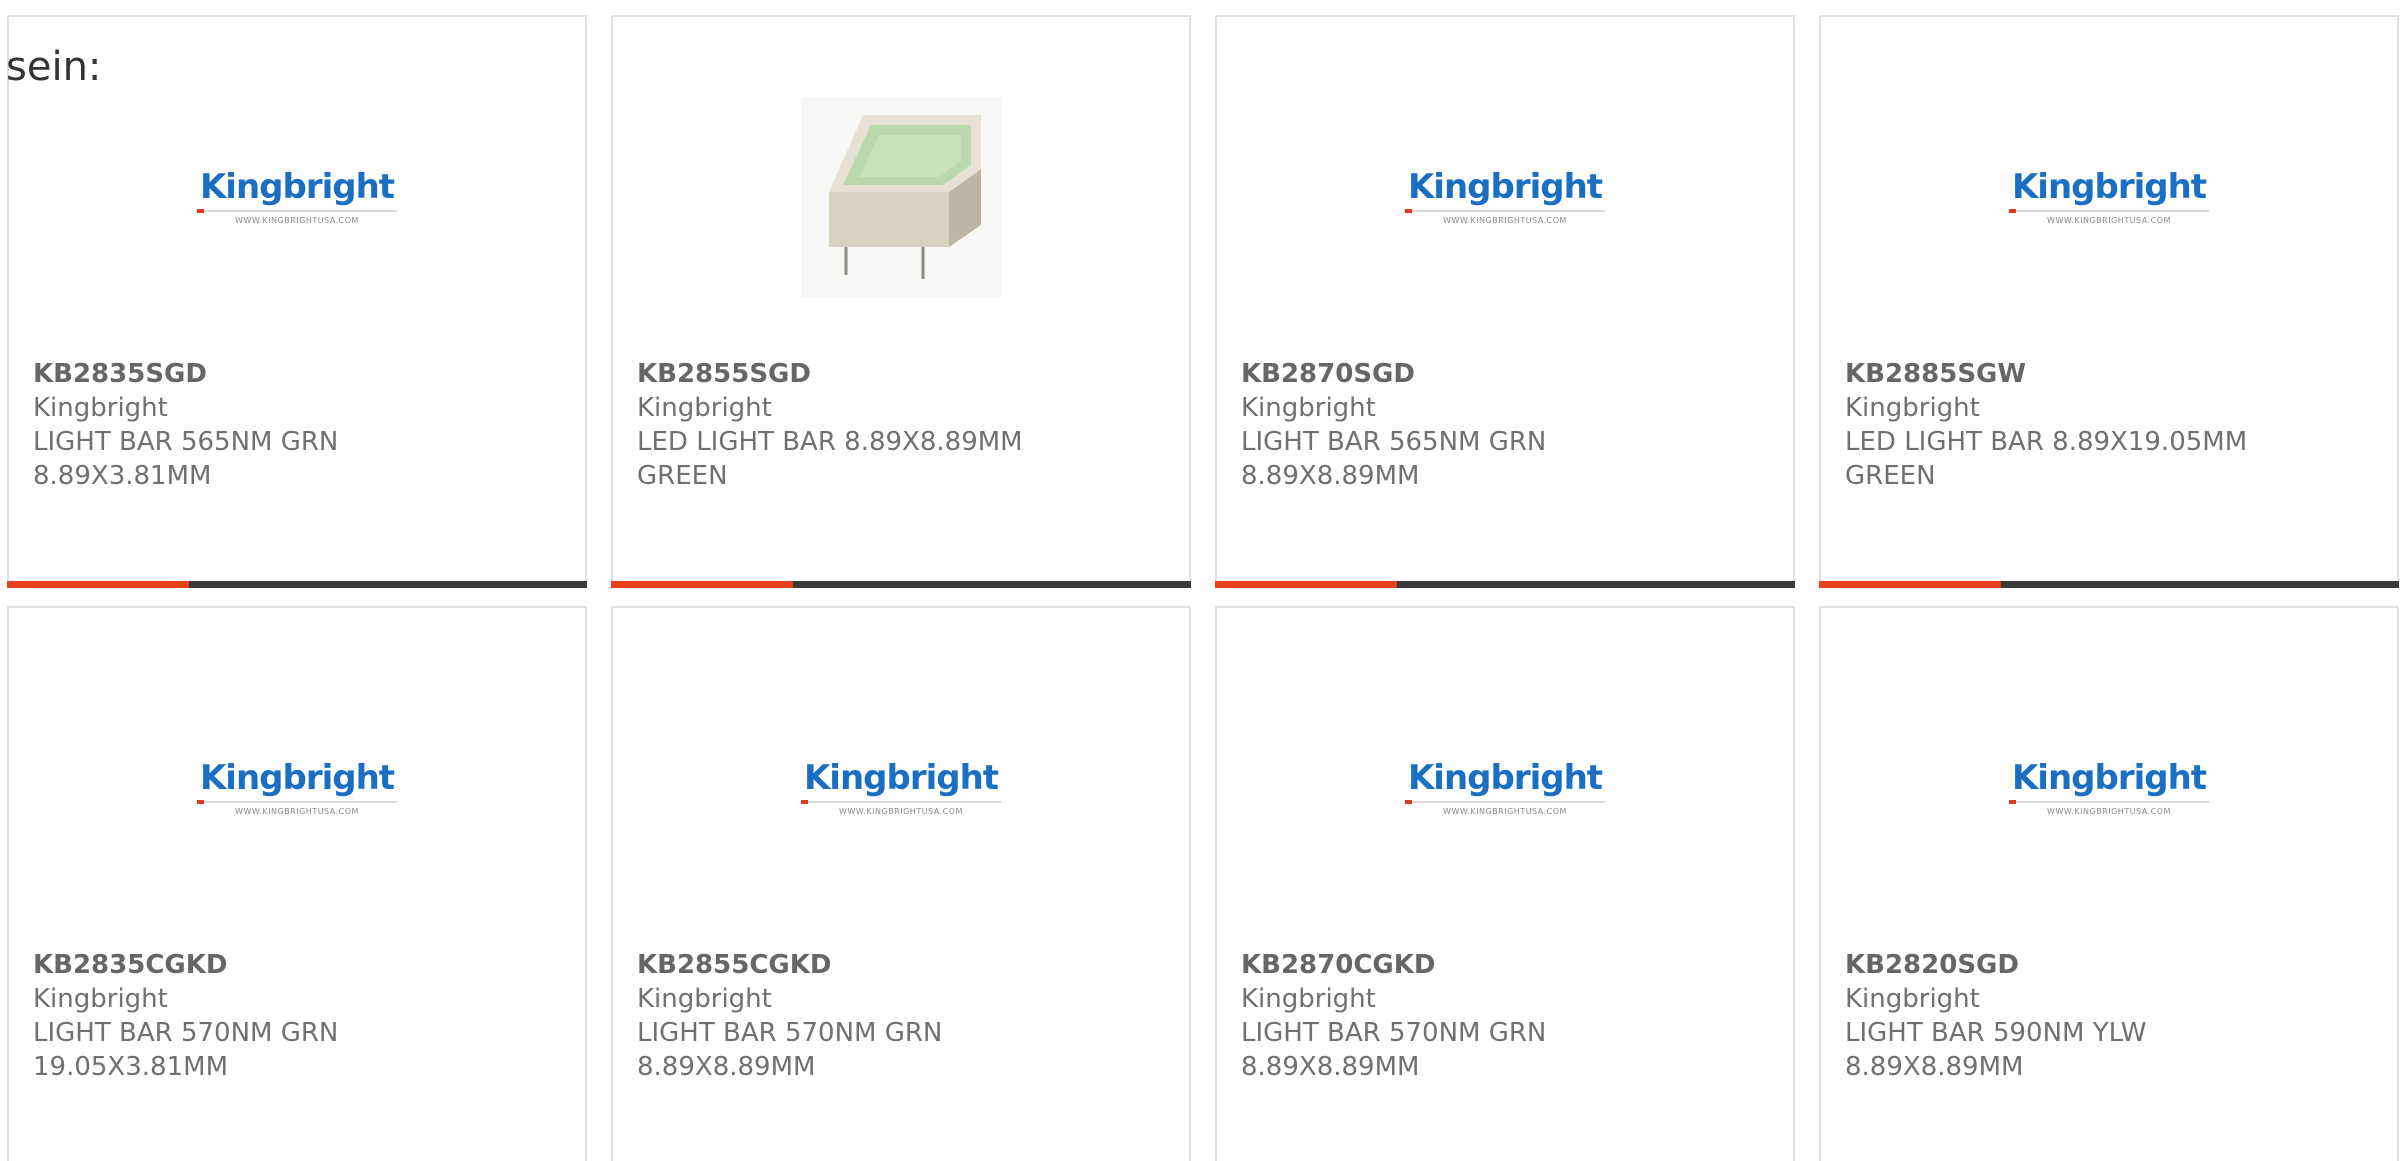 This screenshot has width=2400, height=1161. I want to click on part-number: KB2835SGD, so click(299, 374).